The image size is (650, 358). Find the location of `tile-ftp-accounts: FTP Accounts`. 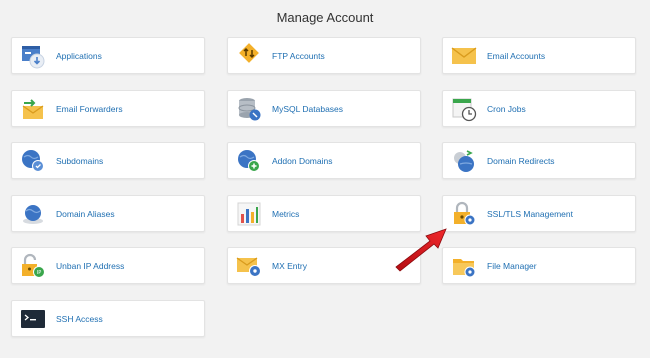

tile-ftp-accounts: FTP Accounts is located at coordinates (324, 55).